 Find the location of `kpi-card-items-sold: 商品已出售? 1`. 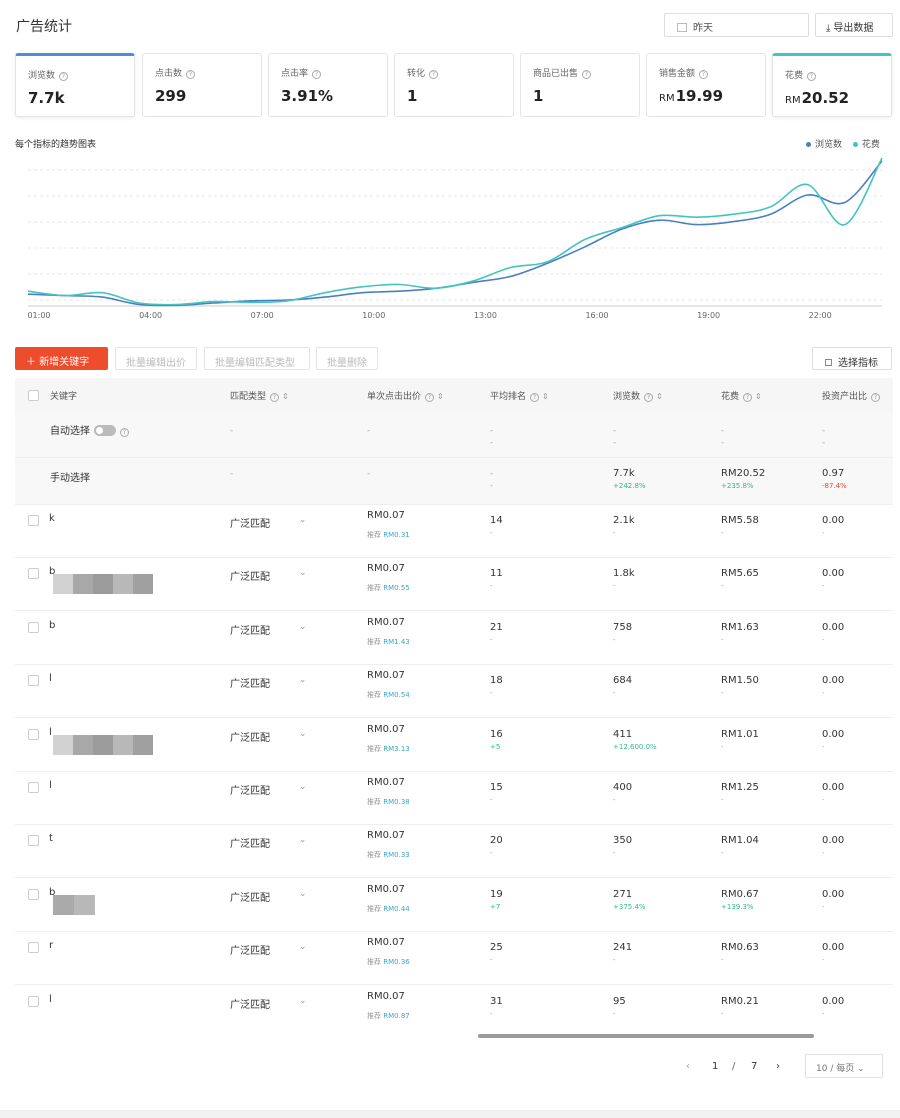

kpi-card-items-sold: 商品已出售? 1 is located at coordinates (580, 85).